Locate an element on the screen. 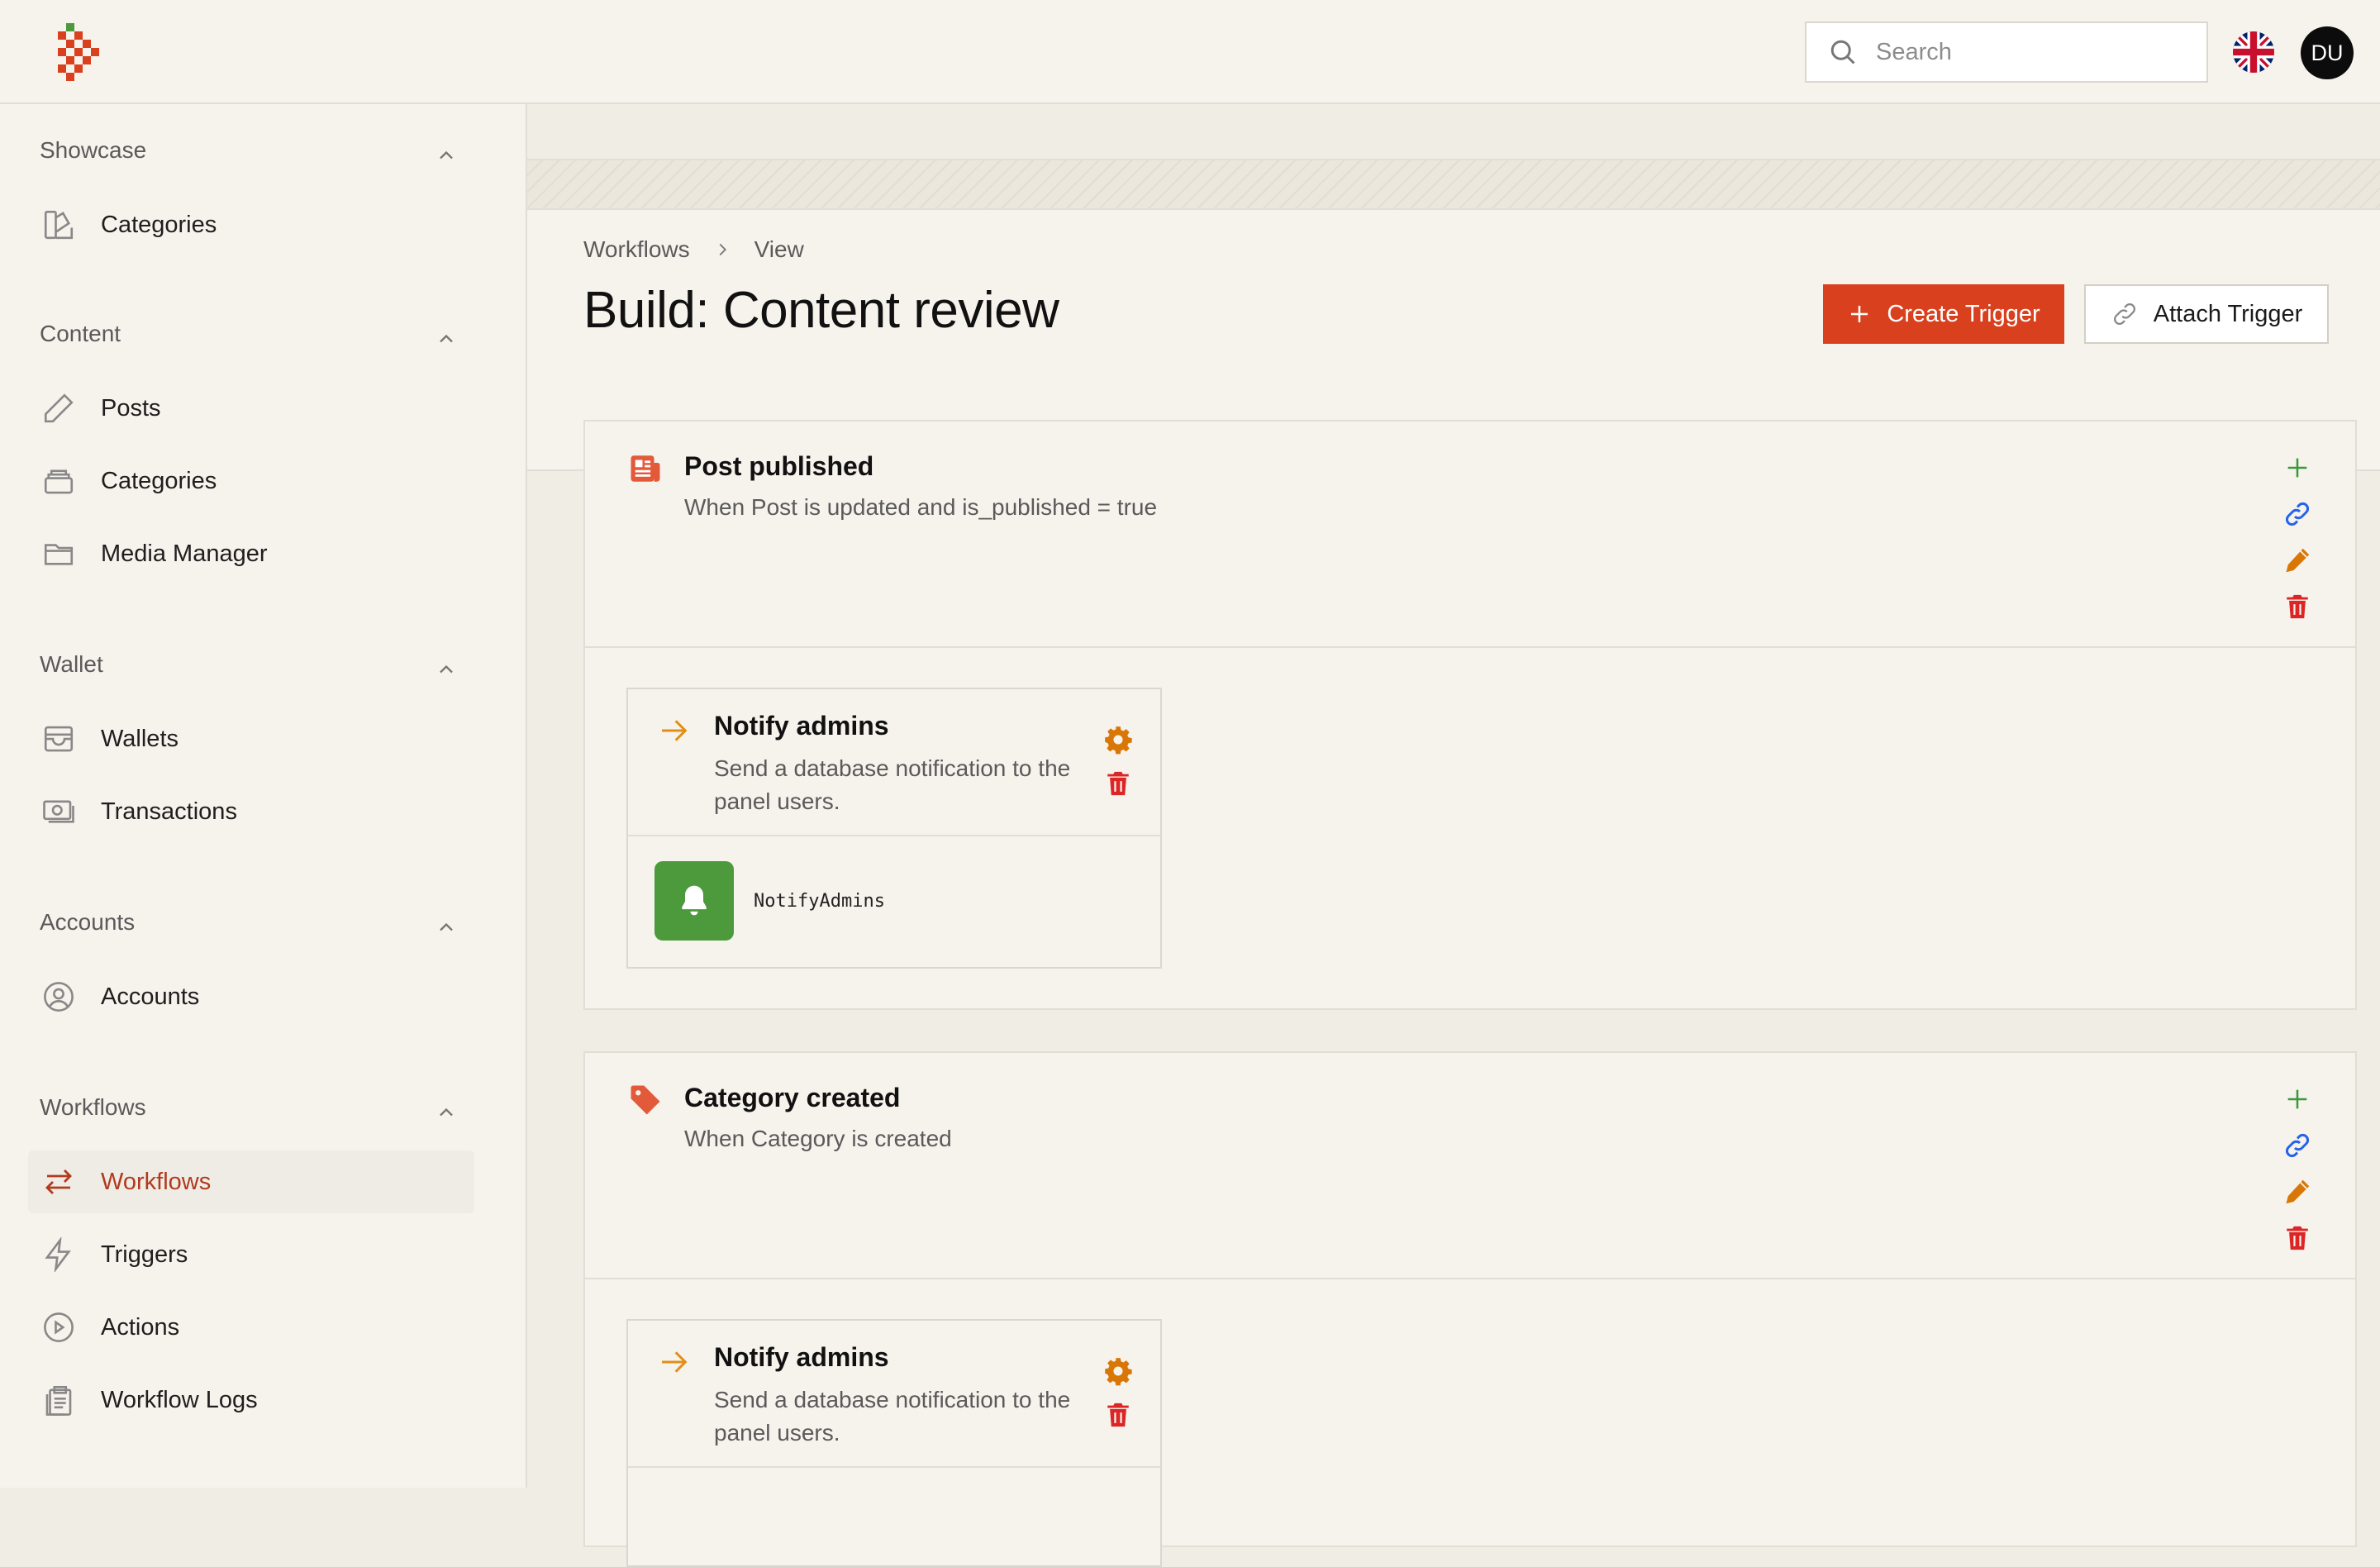  sidebar-item-triggers: Triggers is located at coordinates (251, 1254).